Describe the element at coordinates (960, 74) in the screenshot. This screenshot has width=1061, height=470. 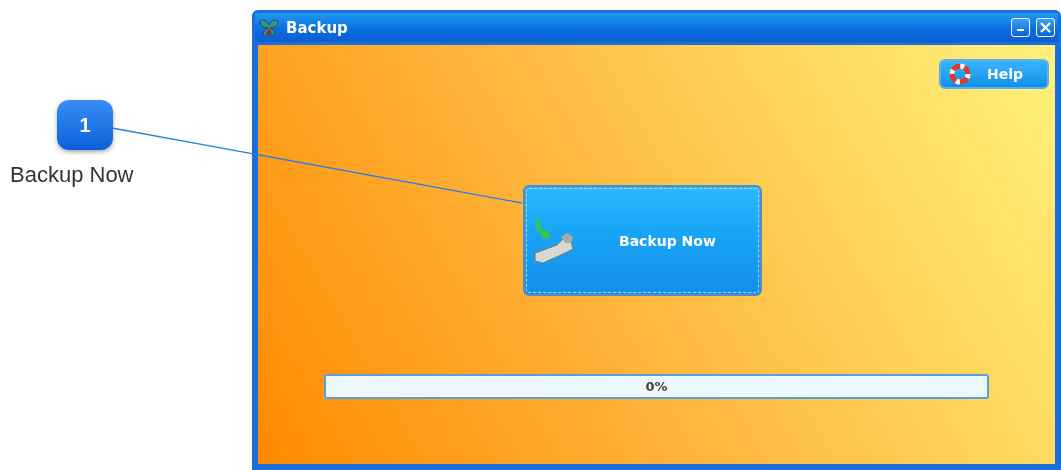
I see `lifebuoy-icon` at that location.